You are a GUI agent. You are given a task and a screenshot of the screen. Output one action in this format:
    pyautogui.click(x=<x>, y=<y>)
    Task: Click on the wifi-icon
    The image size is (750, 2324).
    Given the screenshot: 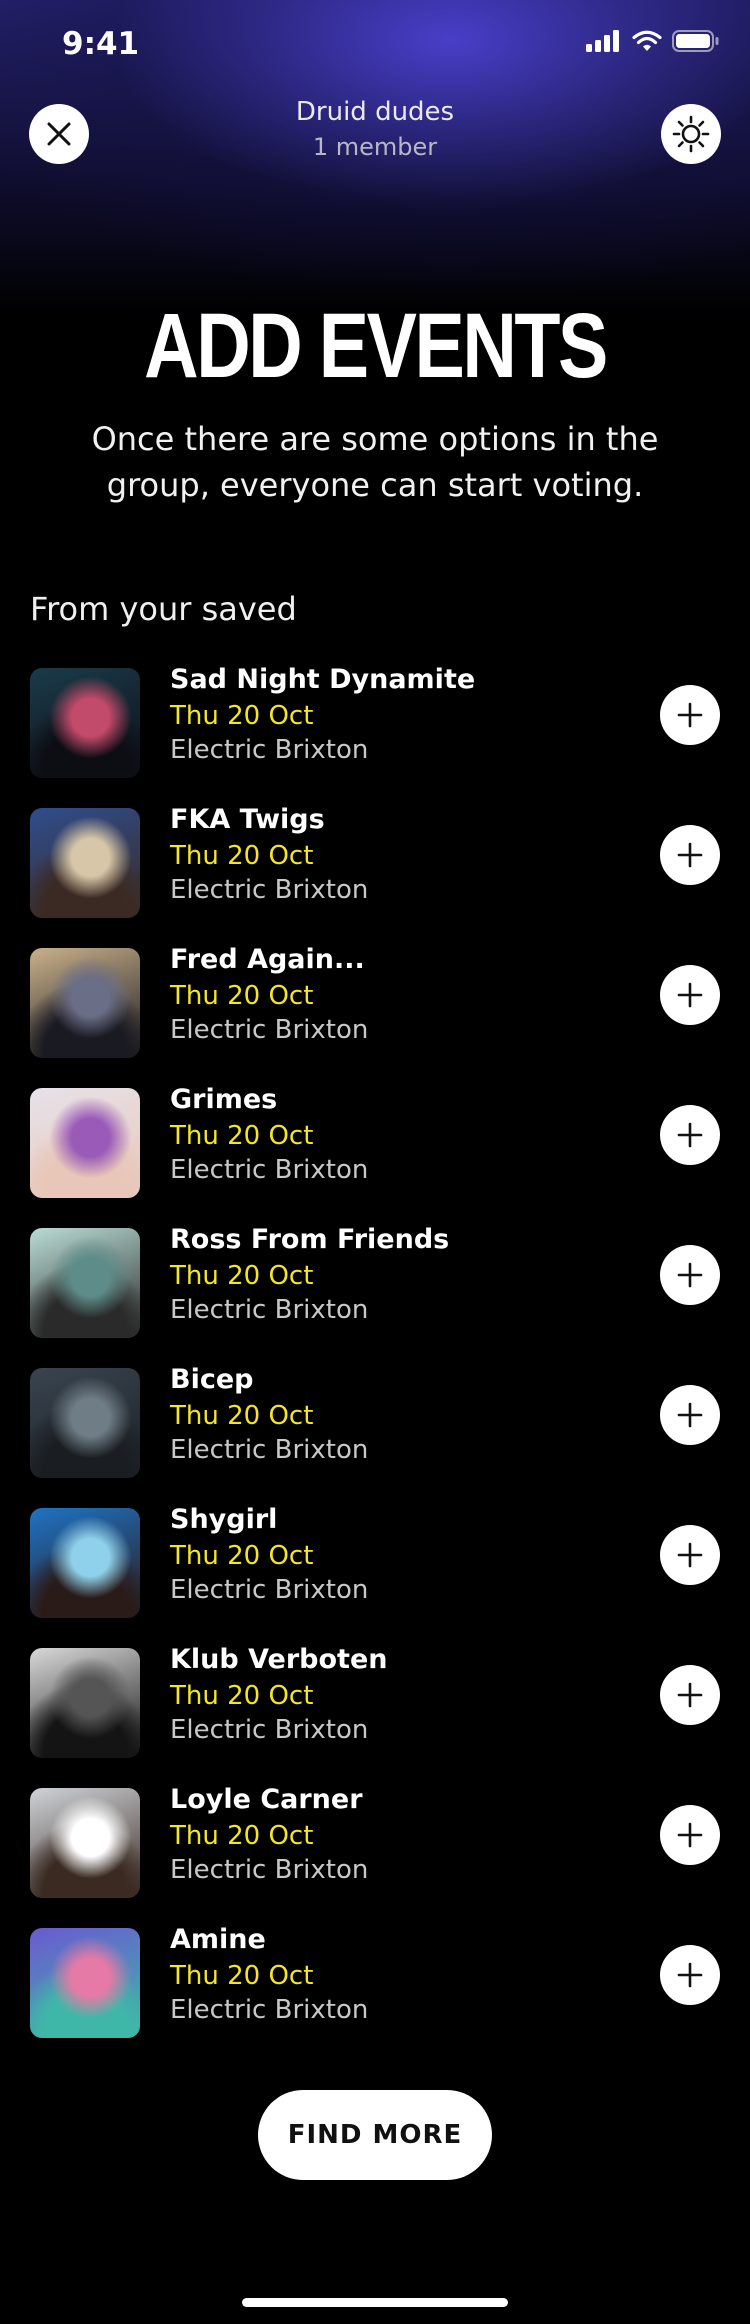 What is the action you would take?
    pyautogui.click(x=647, y=40)
    